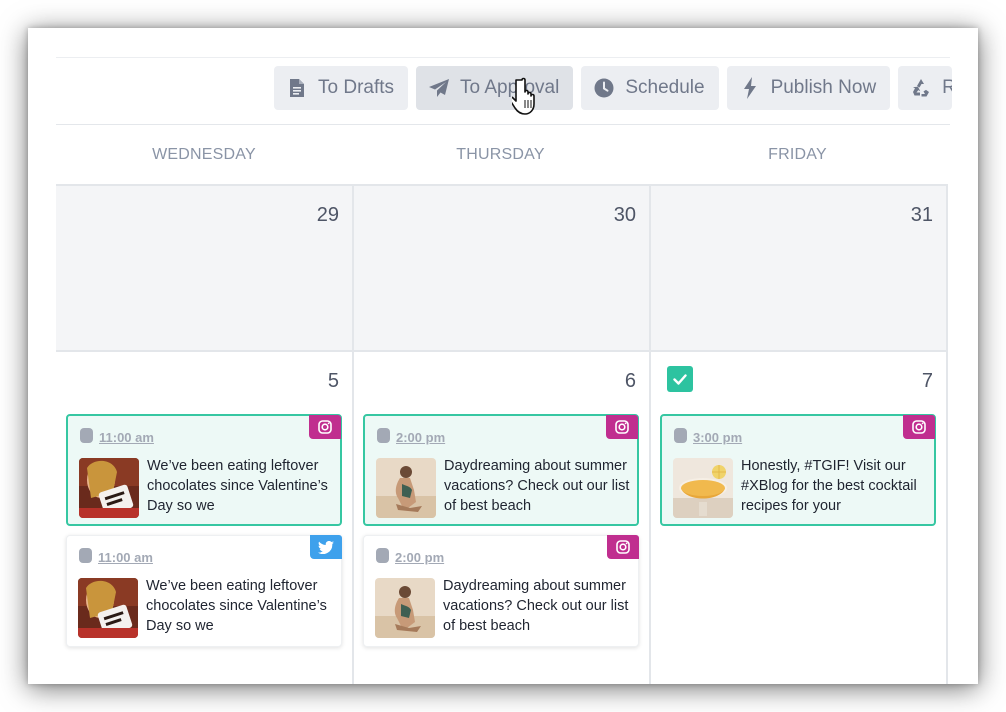  I want to click on day-number: 7, so click(927, 381).